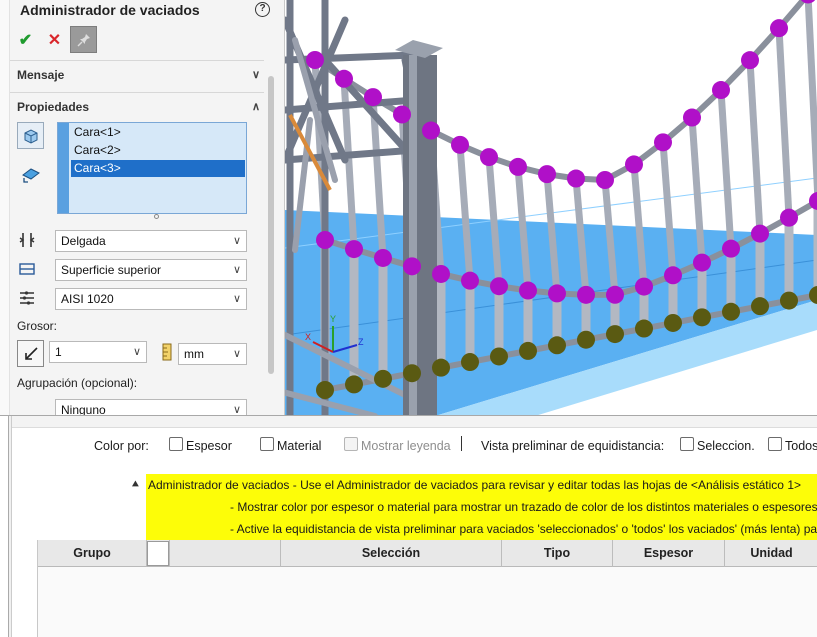 The height and width of the screenshot is (637, 817). I want to click on checkbox-todos, so click(775, 444).